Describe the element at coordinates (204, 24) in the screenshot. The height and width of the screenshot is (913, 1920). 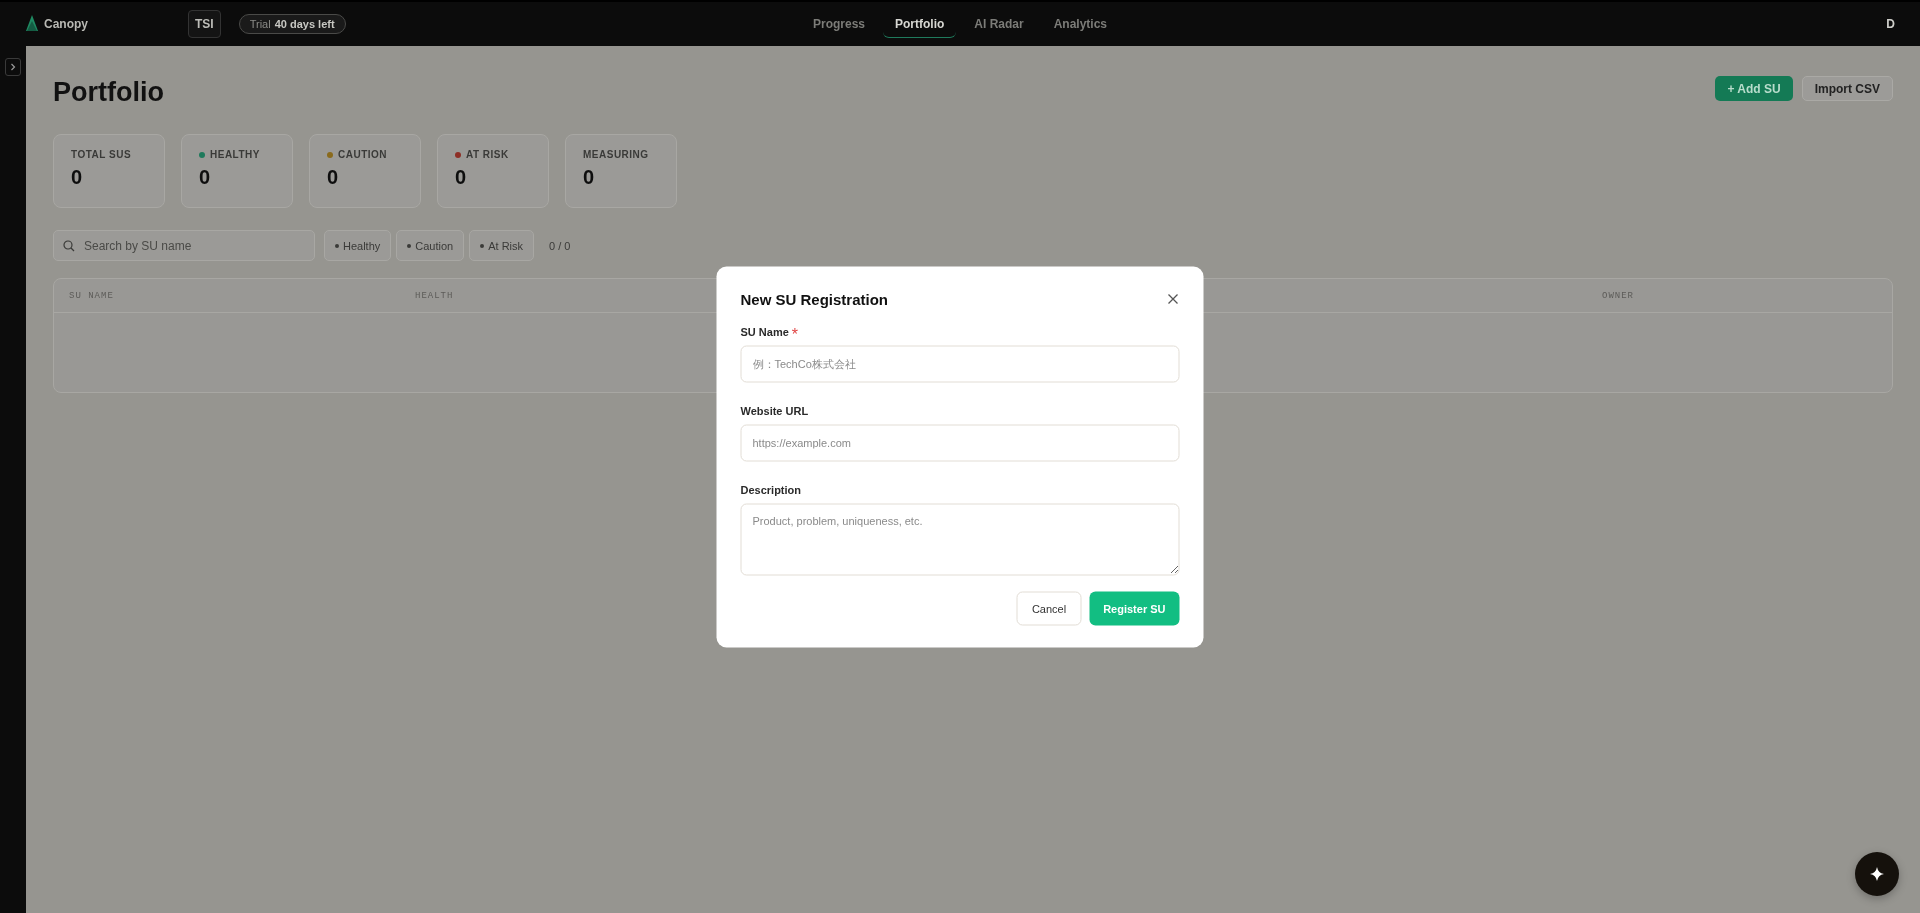
I see `workspace-badge: TSI` at that location.